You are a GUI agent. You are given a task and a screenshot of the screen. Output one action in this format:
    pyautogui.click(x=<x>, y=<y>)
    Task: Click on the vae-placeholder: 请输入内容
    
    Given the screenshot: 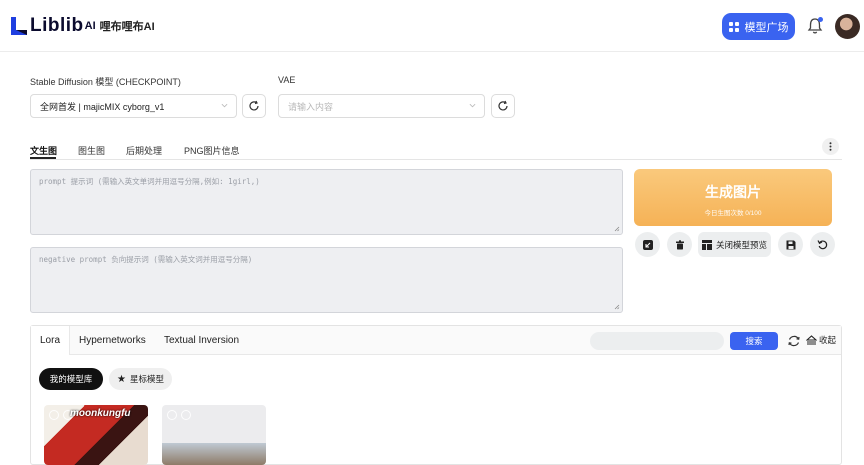 What is the action you would take?
    pyautogui.click(x=311, y=106)
    